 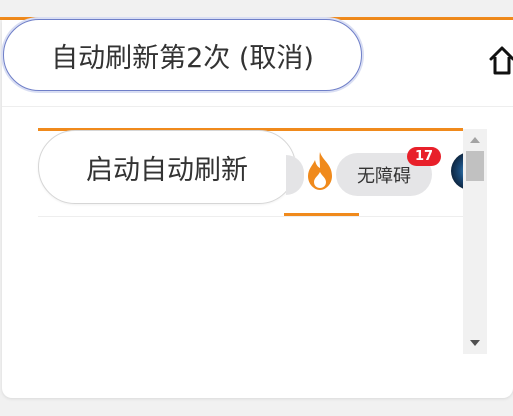 What do you see at coordinates (250, 216) in the screenshot?
I see `tab-divider` at bounding box center [250, 216].